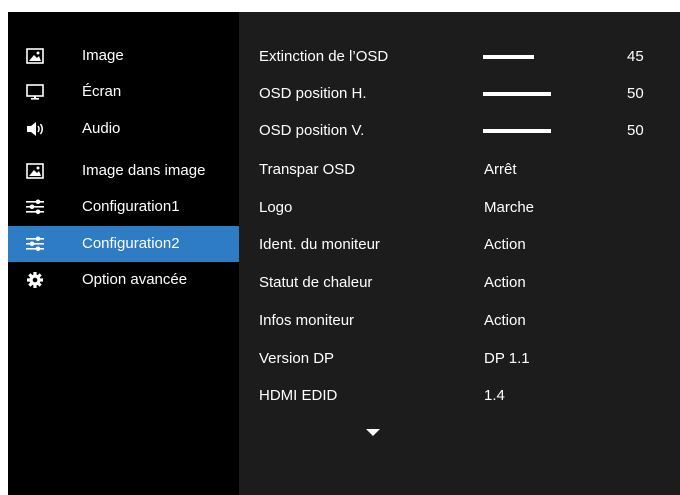 This screenshot has width=680, height=495. I want to click on sidebar-item-ecran: Écran, so click(123, 92).